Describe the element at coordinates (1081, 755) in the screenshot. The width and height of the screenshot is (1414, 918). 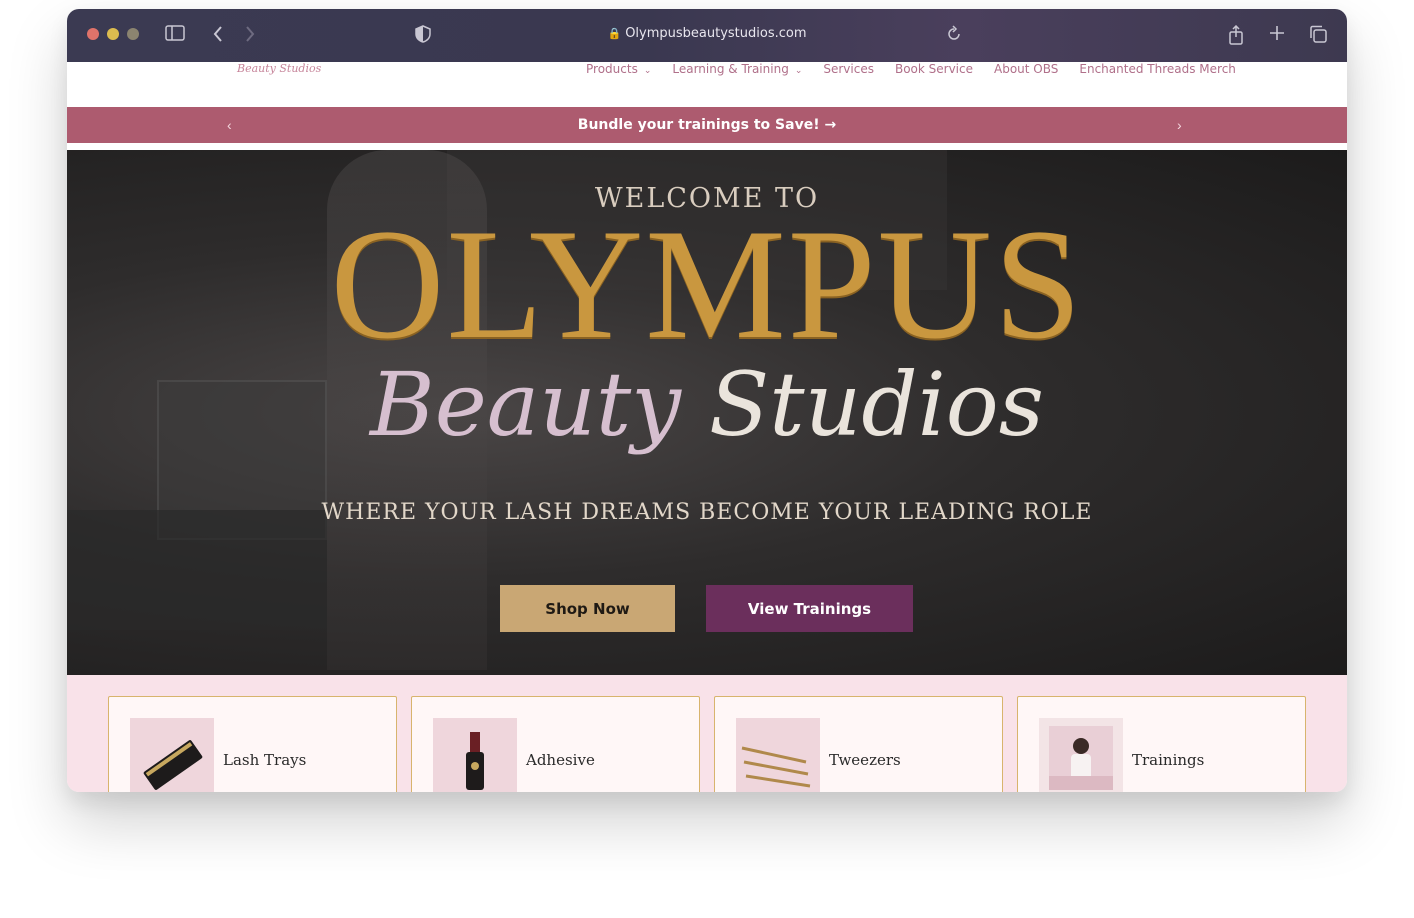
I see `trainings-image` at that location.